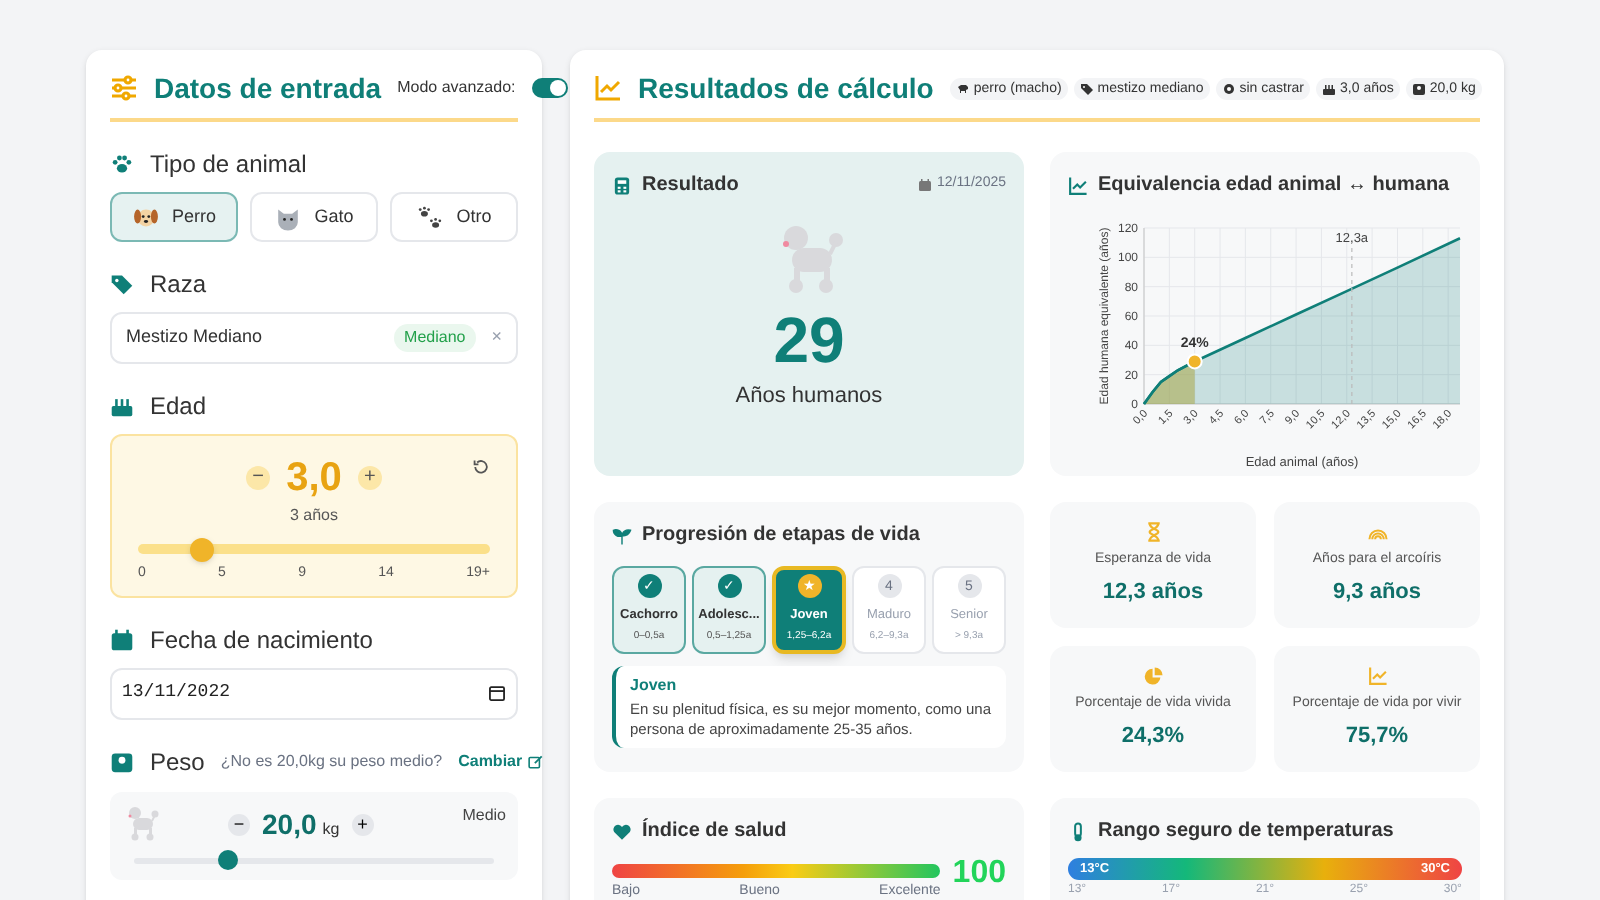 This screenshot has width=1600, height=900. Describe the element at coordinates (786, 88) in the screenshot. I see `panel-title: Resultados de cálculo` at that location.